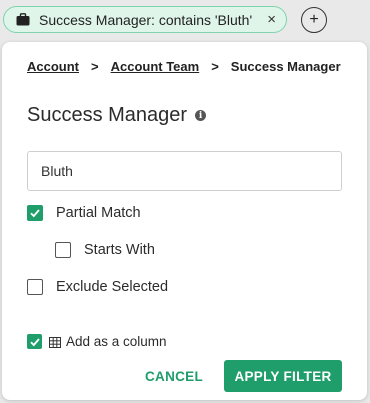  I want to click on breadcrumb-account: Account, so click(53, 66).